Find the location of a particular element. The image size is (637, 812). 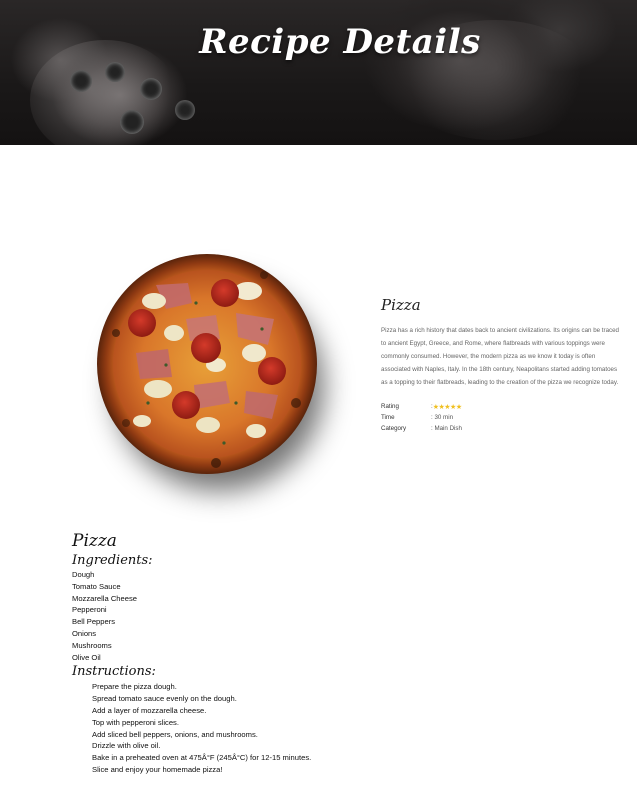

category-label: Category is located at coordinates (394, 428).